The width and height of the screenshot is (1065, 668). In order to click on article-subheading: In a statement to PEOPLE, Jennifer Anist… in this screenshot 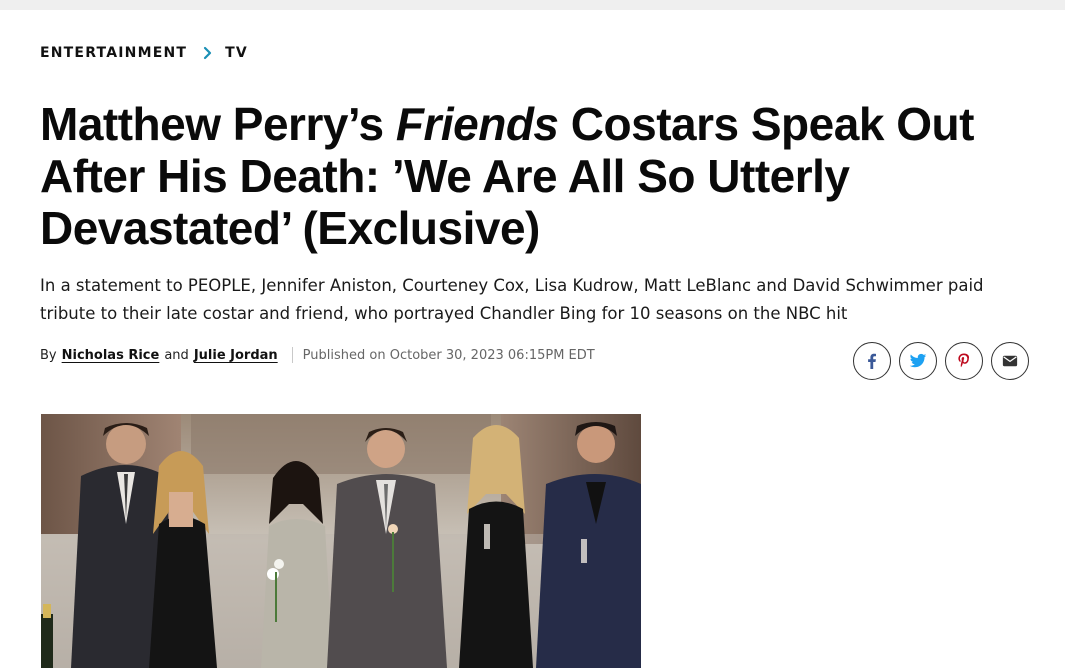, I will do `click(512, 299)`.